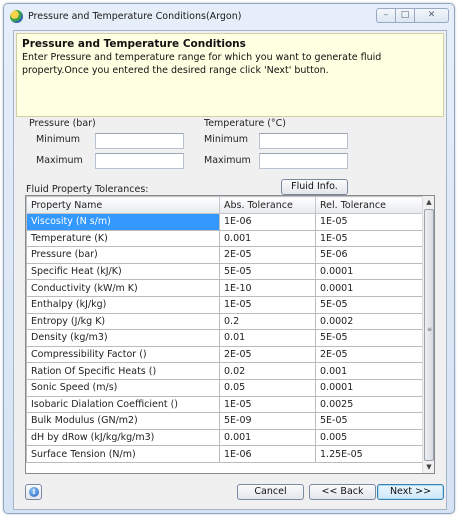  What do you see at coordinates (410, 492) in the screenshot?
I see `next-button: Next >>` at bounding box center [410, 492].